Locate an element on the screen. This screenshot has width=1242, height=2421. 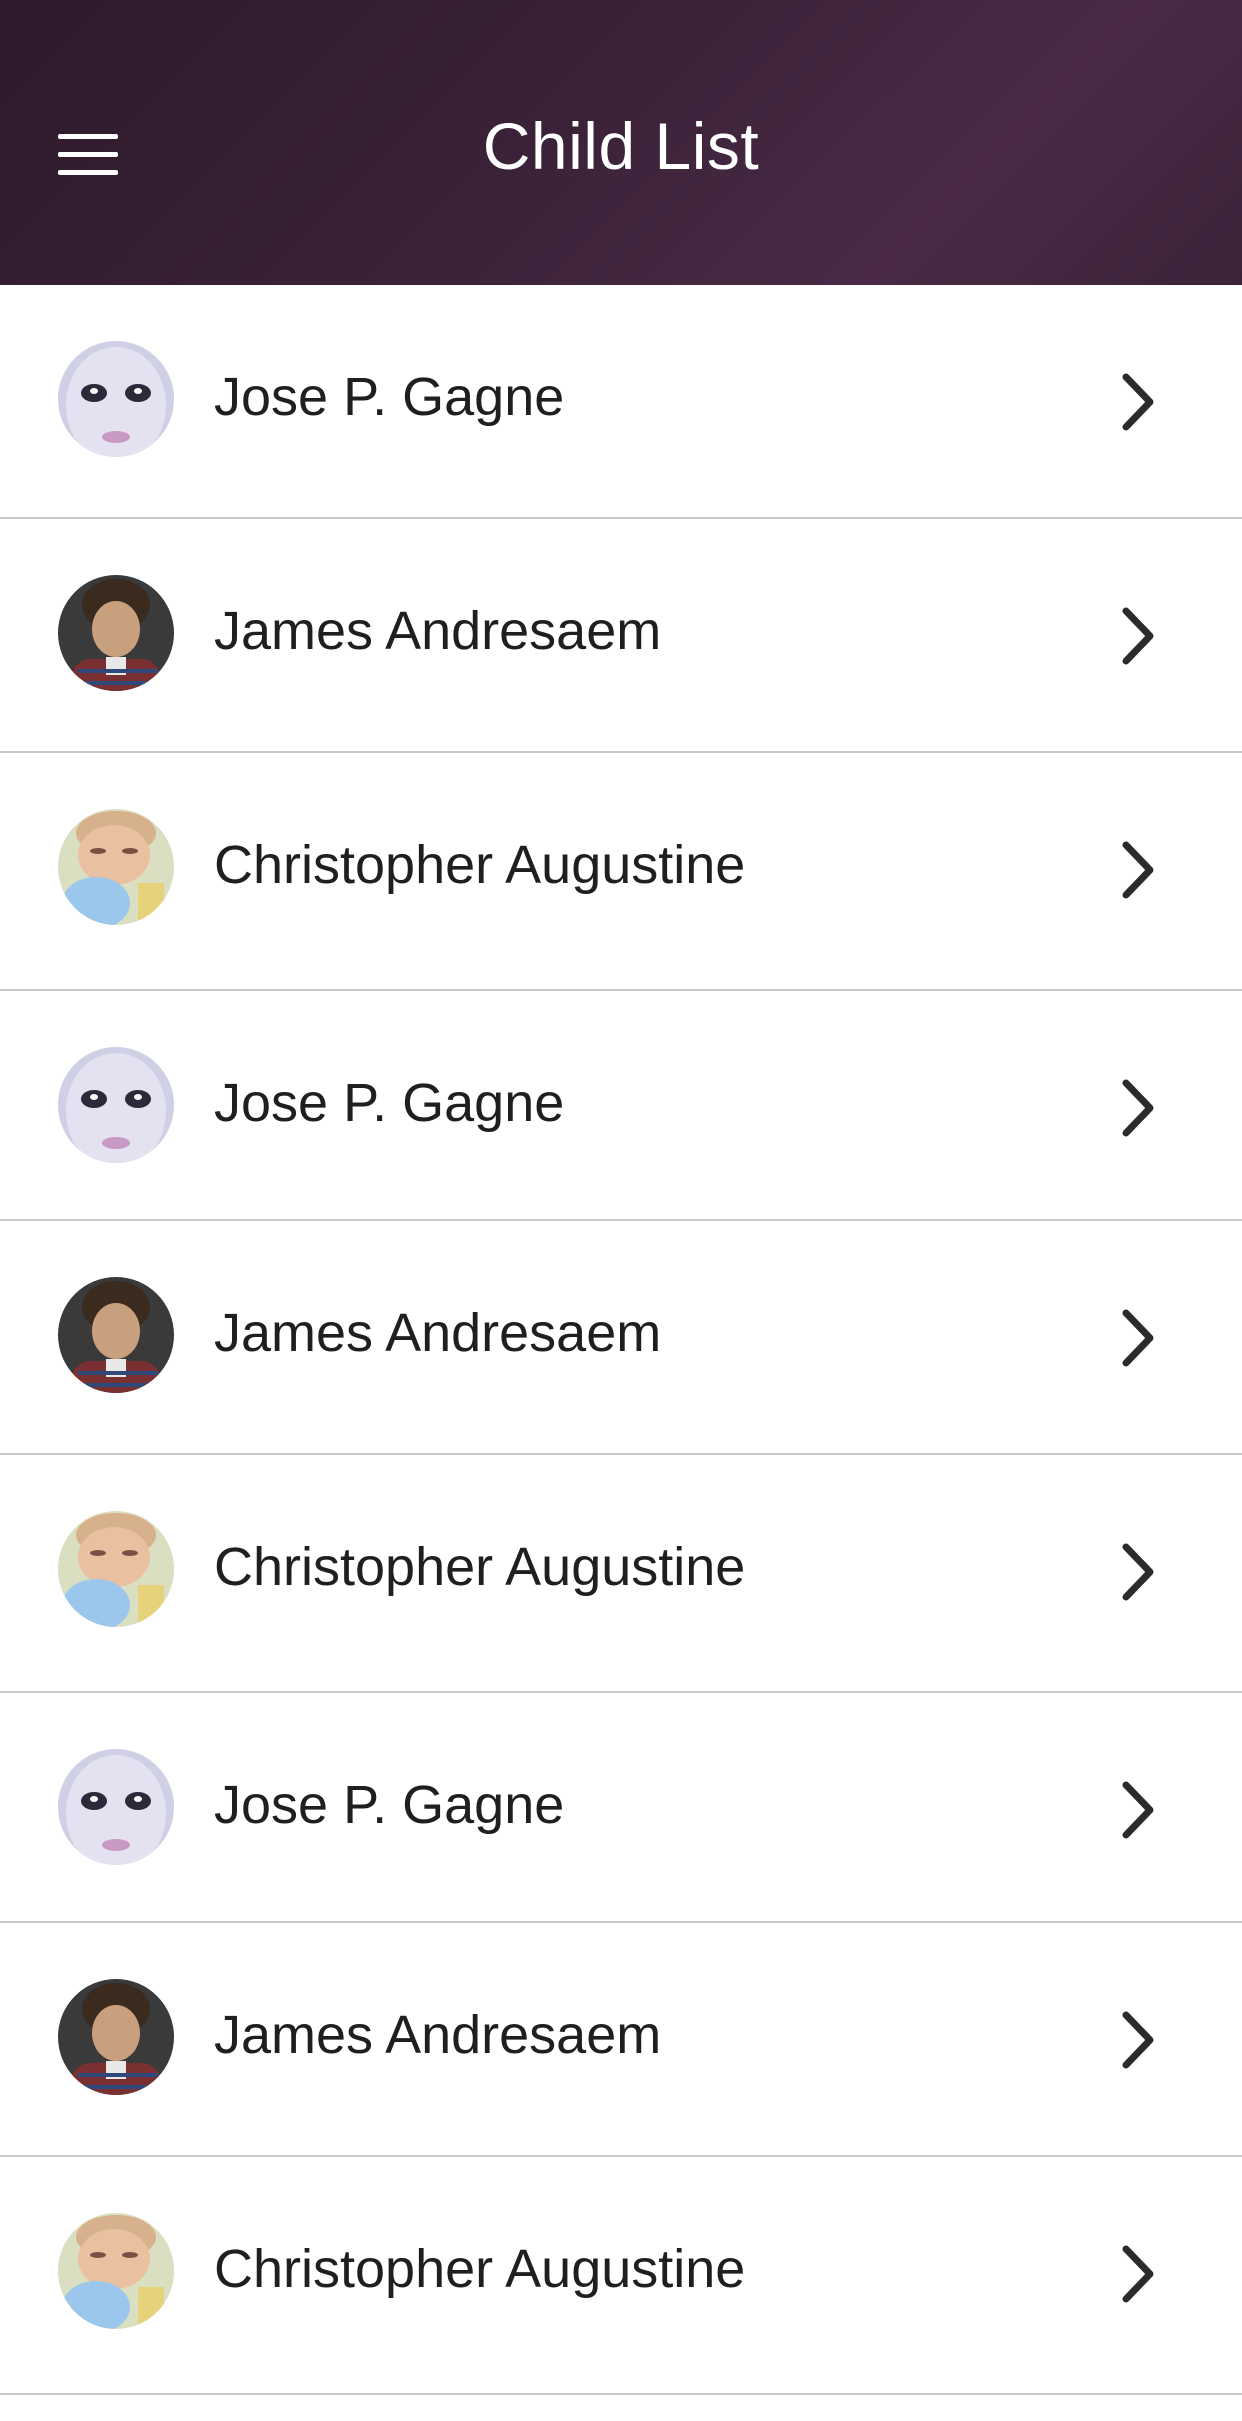
app-bar: Child List is located at coordinates (621, 142).